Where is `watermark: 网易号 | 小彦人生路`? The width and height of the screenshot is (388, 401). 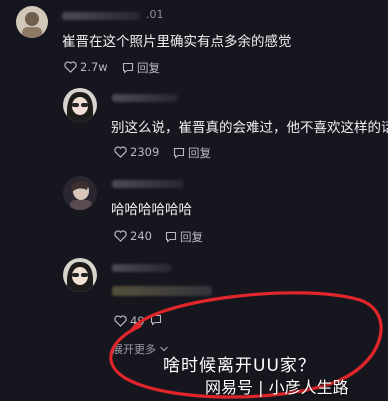
watermark: 网易号 | 小彦人生路 is located at coordinates (277, 387).